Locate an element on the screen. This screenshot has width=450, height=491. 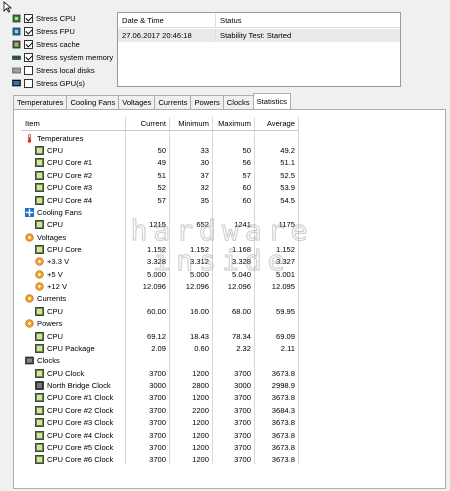
sensor-label: +3.3 V is located at coordinates (58, 262).